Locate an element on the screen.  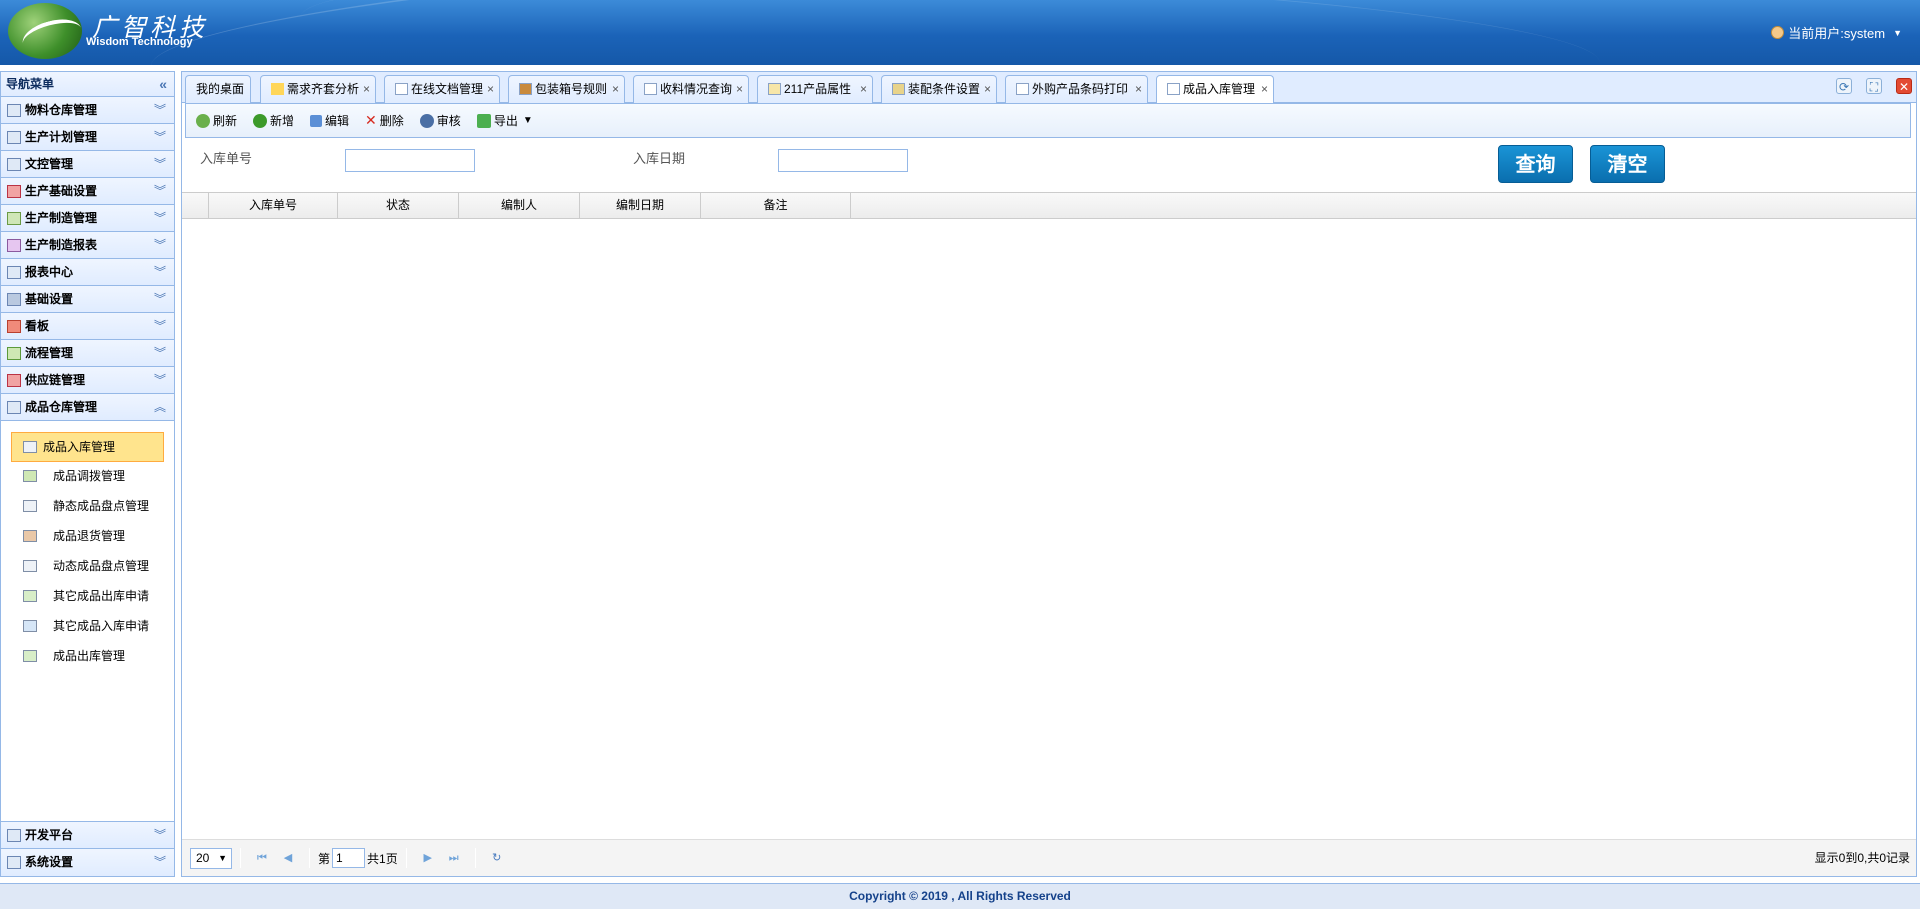
last-page-icon: ⏭ is located at coordinates (454, 858).